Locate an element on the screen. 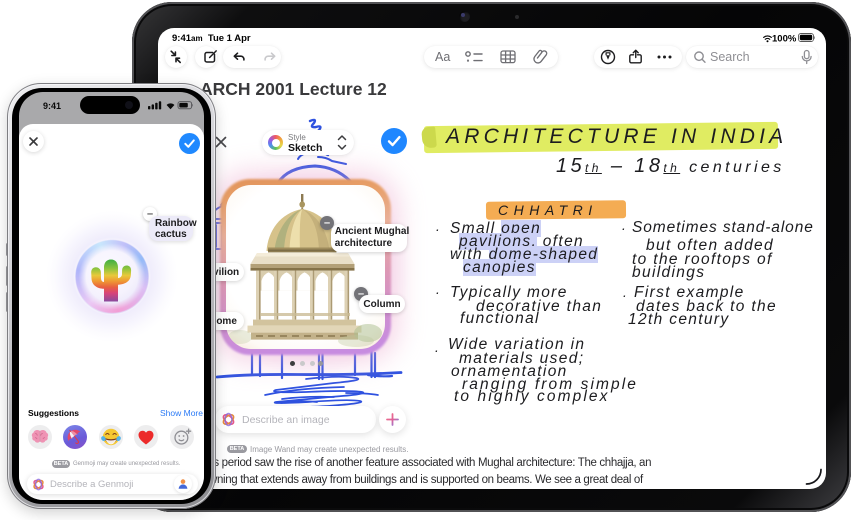 The width and height of the screenshot is (860, 520). svg-text: Search is located at coordinates (730, 57).